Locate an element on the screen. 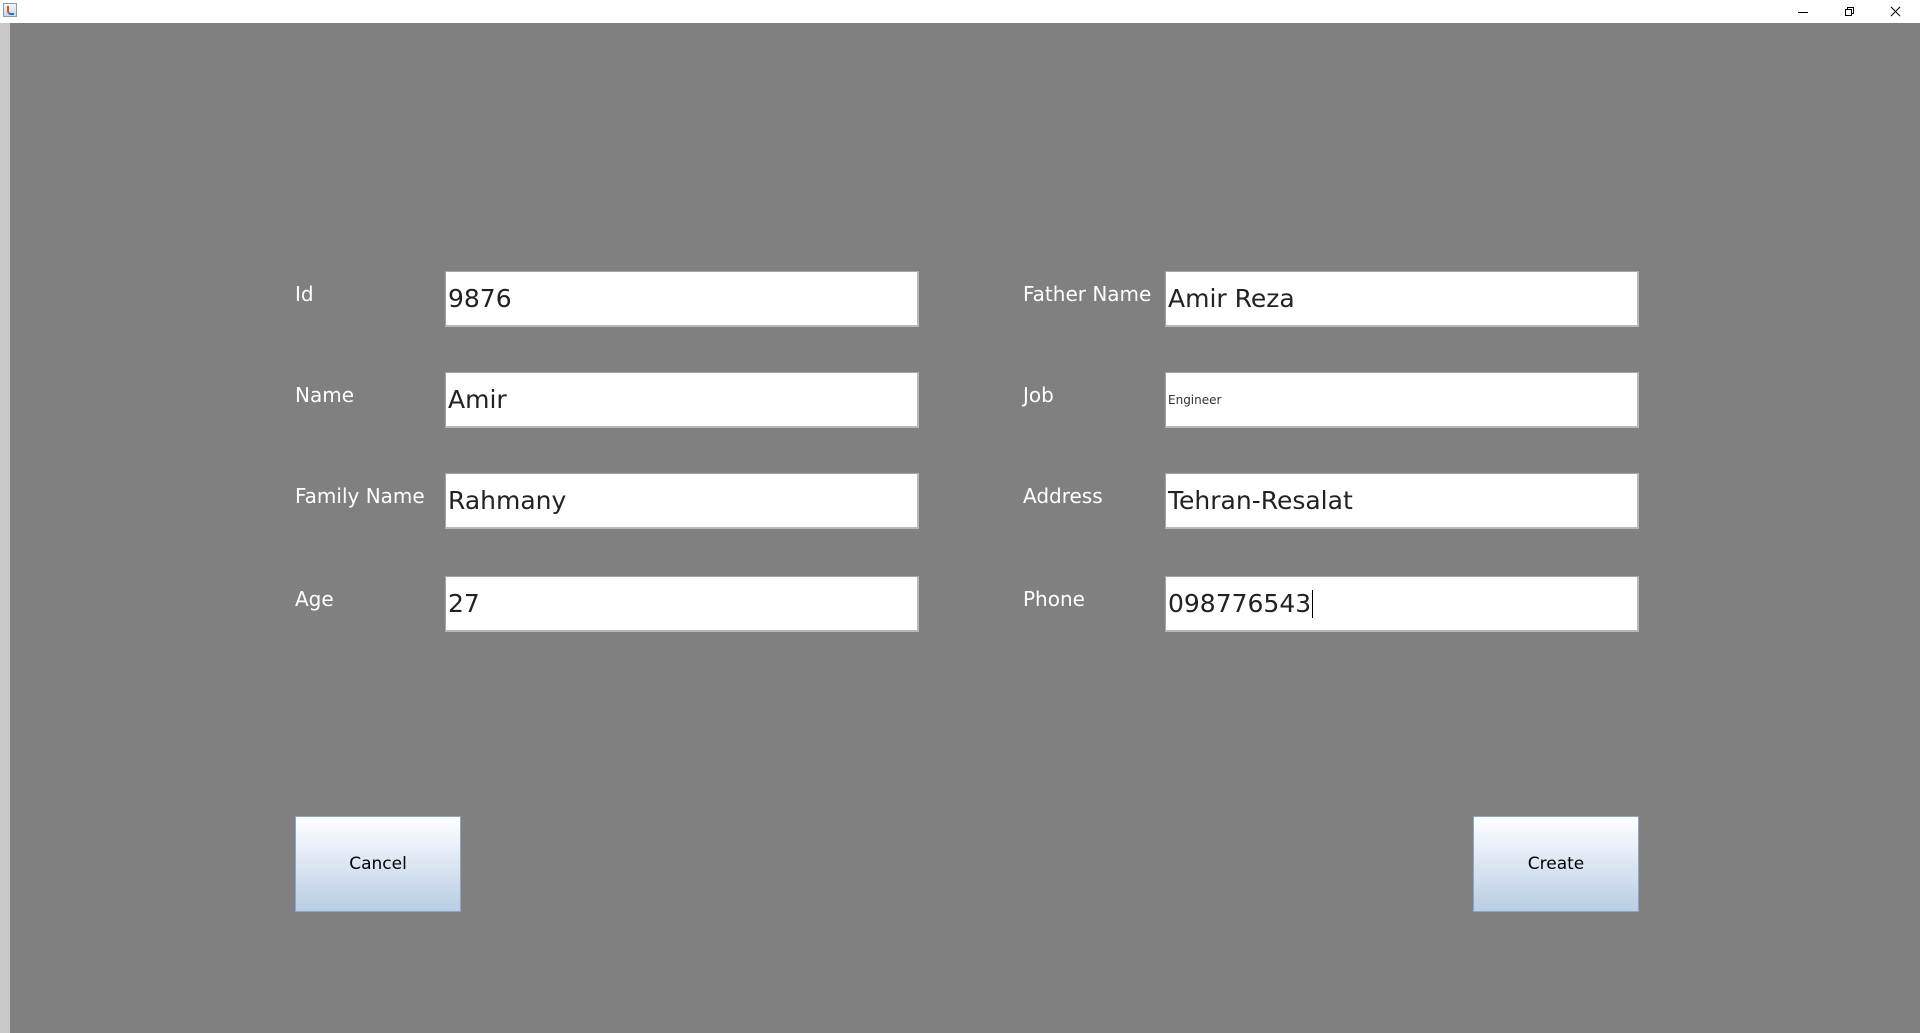 The image size is (1920, 1033). job-label: Job is located at coordinates (1038, 395).